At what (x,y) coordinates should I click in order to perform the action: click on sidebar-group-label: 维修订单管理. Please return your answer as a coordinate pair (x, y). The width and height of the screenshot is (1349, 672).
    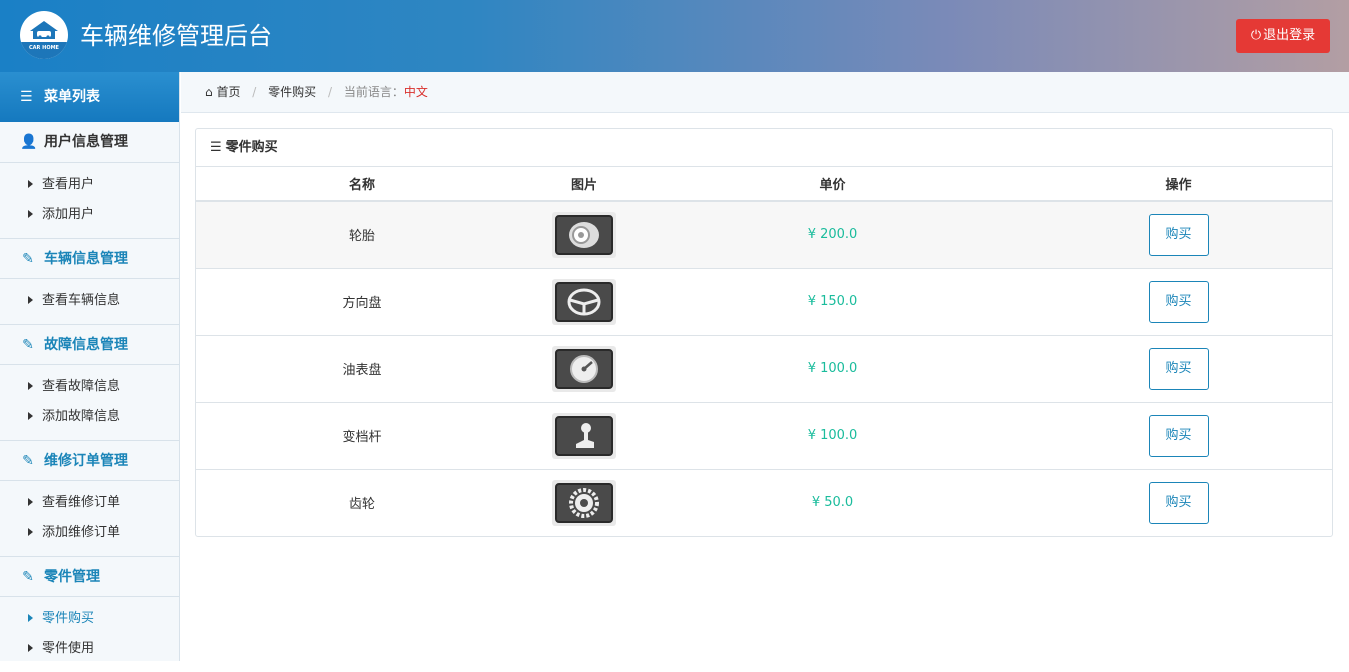
    Looking at the image, I should click on (86, 461).